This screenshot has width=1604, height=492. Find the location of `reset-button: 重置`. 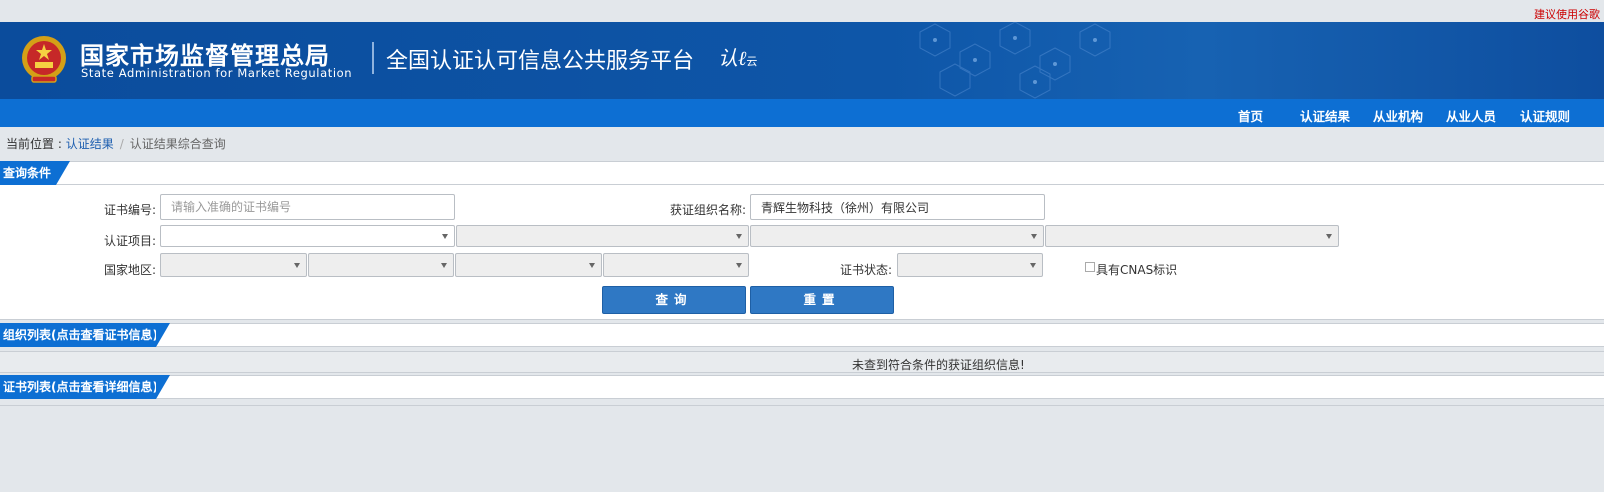

reset-button: 重置 is located at coordinates (822, 300).